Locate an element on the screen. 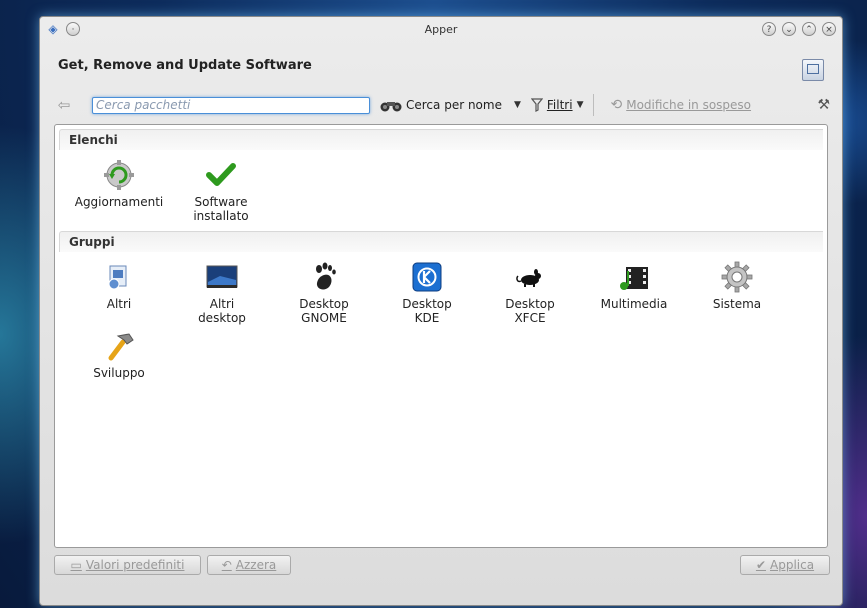  back-arrow-icon: ⇦ is located at coordinates (64, 105).